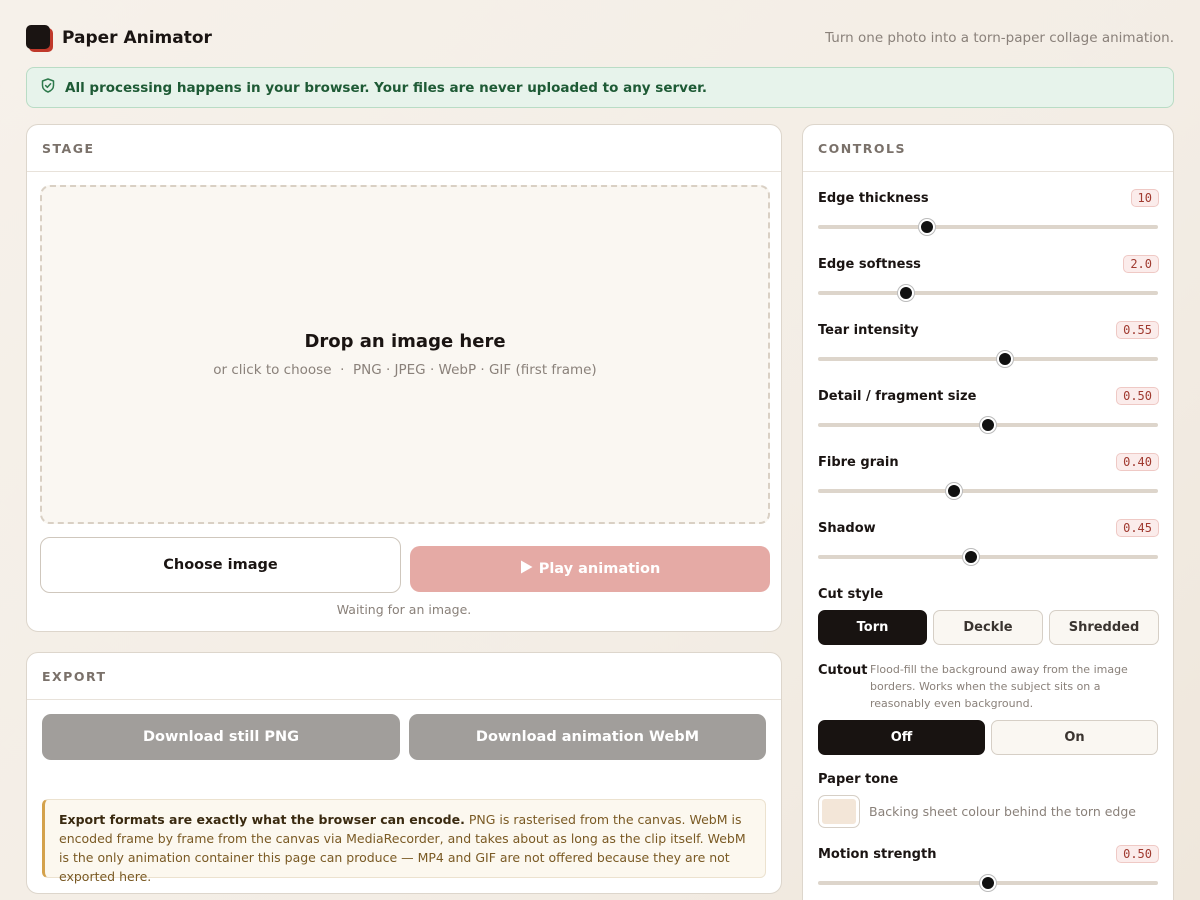  I want to click on cut-style-segmented: Torn Deckle Shredded, so click(988, 627).